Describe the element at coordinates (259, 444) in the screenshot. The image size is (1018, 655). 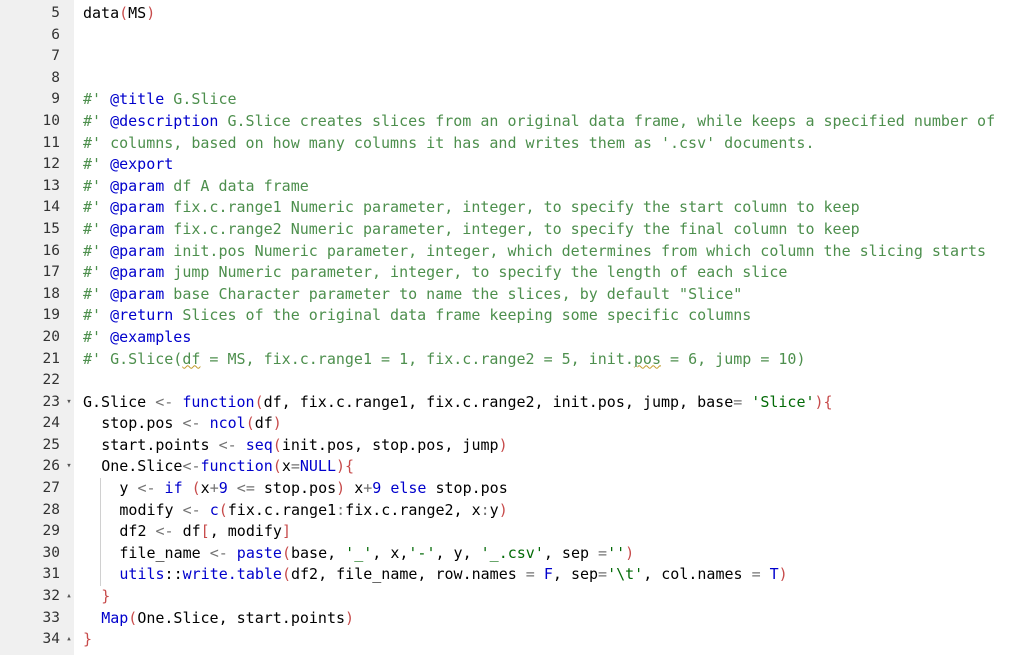
I see `code-token: seq` at that location.